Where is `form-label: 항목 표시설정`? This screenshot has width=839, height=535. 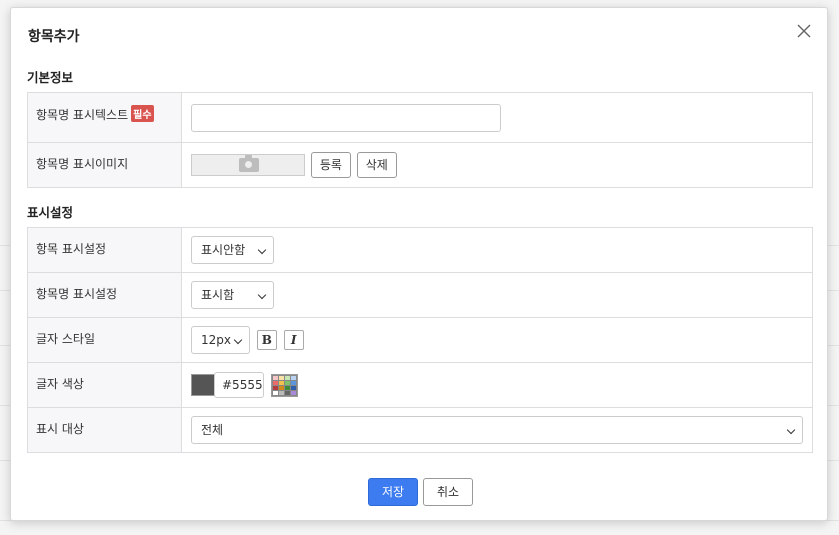 form-label: 항목 표시설정 is located at coordinates (104, 250).